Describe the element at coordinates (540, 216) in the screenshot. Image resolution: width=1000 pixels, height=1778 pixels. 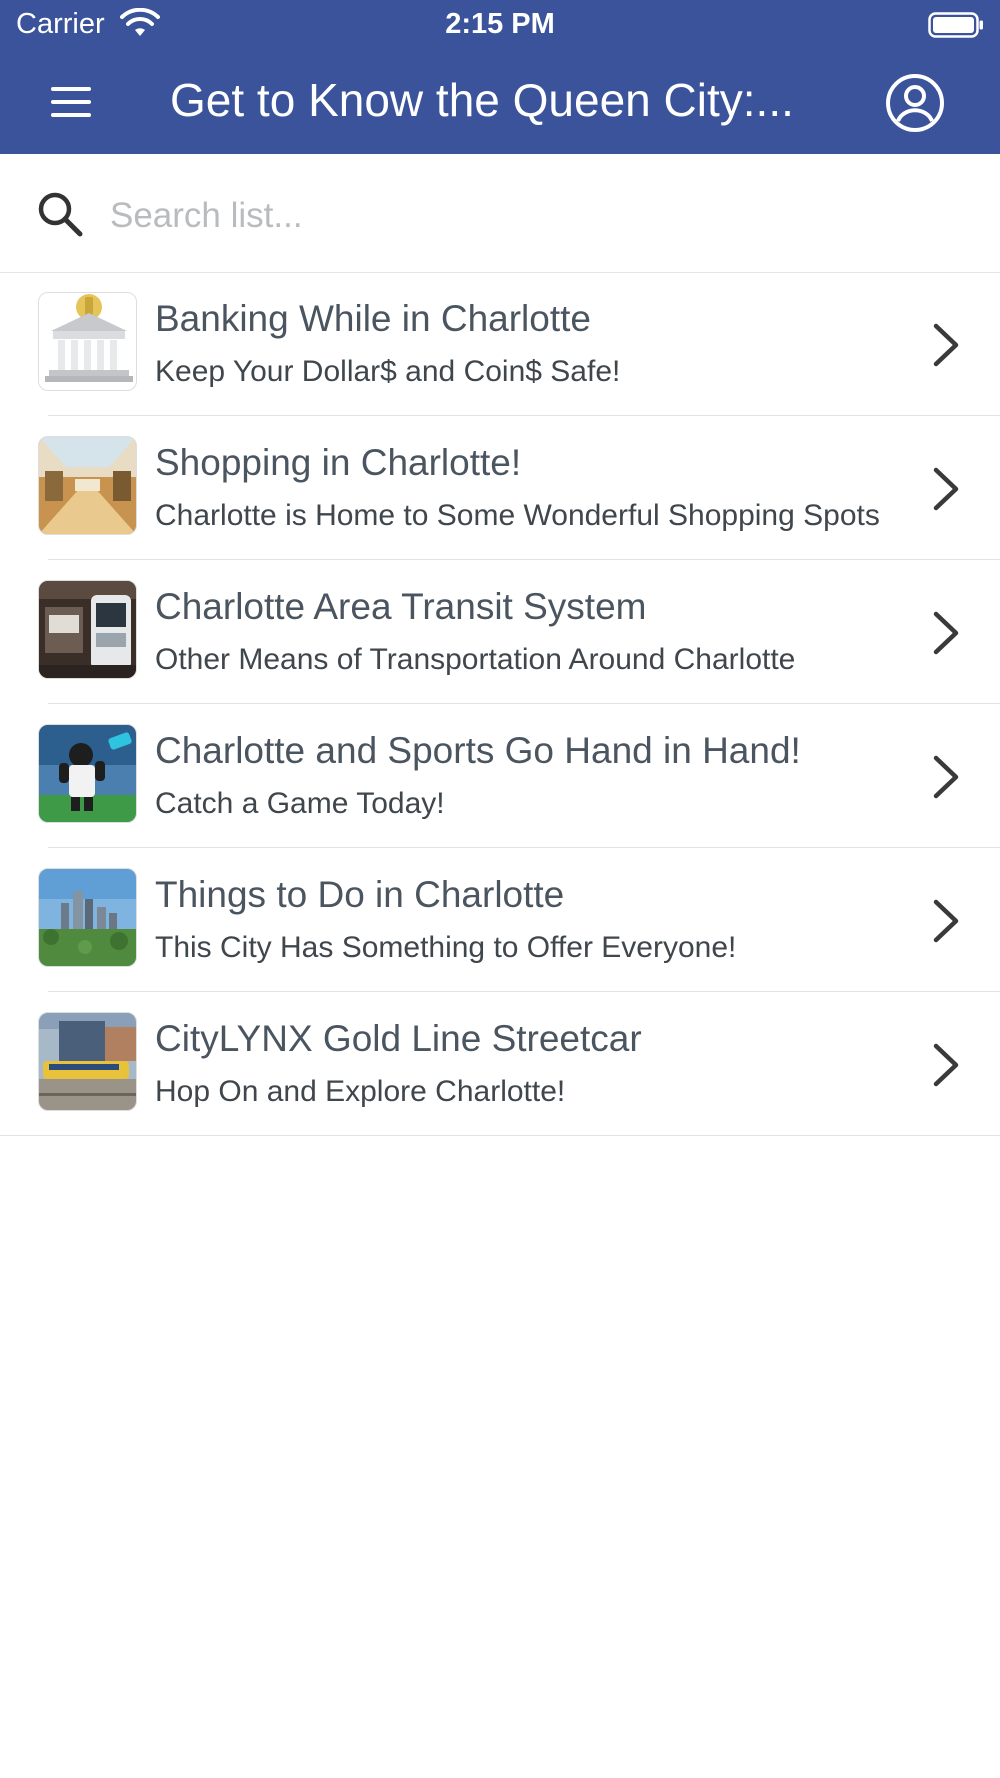
I see `search-input` at that location.